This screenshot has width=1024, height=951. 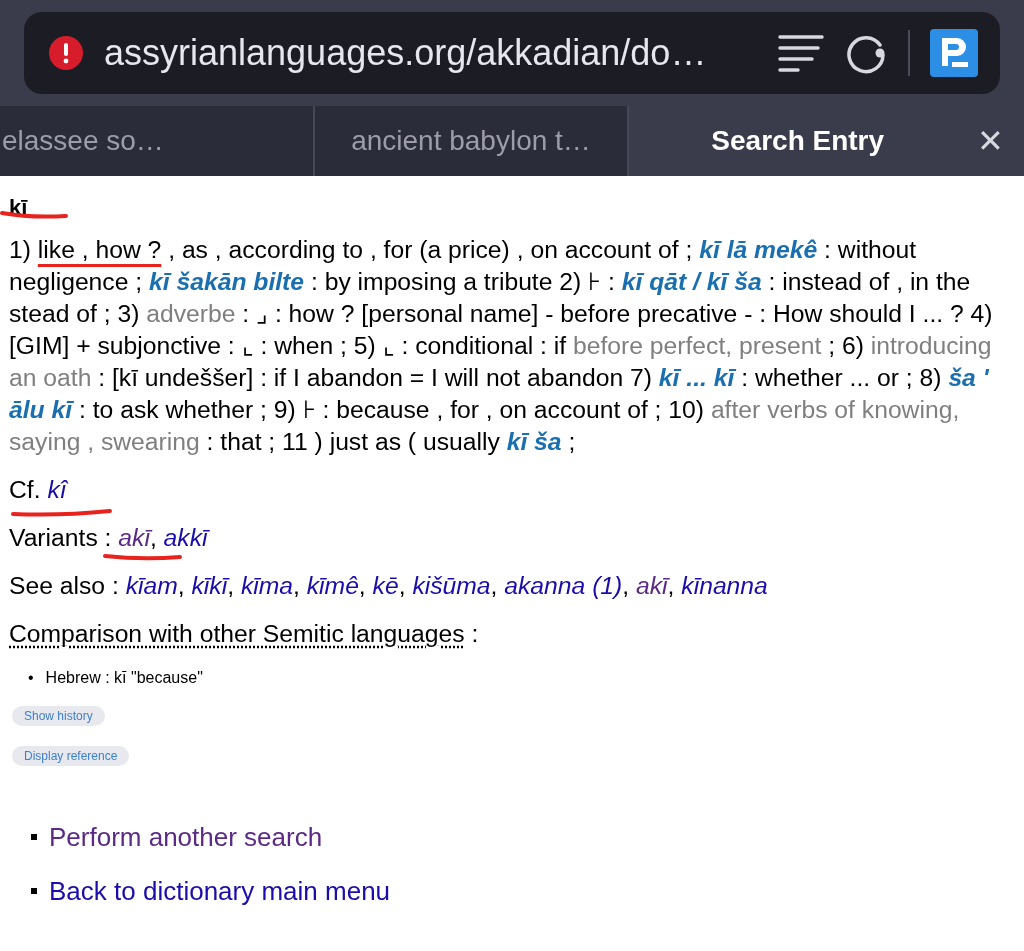 I want to click on entry-link: kīkī, so click(x=209, y=585).